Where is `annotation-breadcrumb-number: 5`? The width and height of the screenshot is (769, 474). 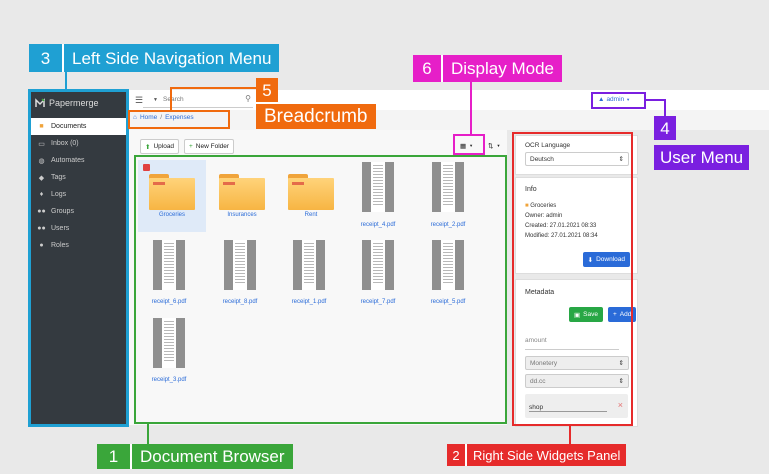
annotation-breadcrumb-number: 5 is located at coordinates (267, 90).